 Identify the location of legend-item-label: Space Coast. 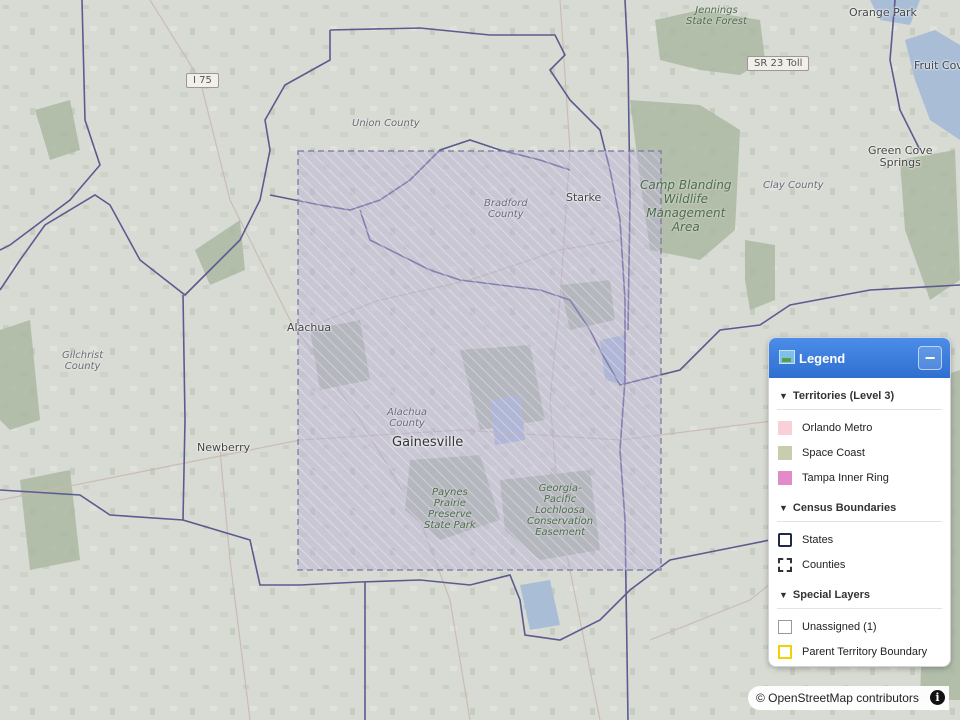
(833, 452).